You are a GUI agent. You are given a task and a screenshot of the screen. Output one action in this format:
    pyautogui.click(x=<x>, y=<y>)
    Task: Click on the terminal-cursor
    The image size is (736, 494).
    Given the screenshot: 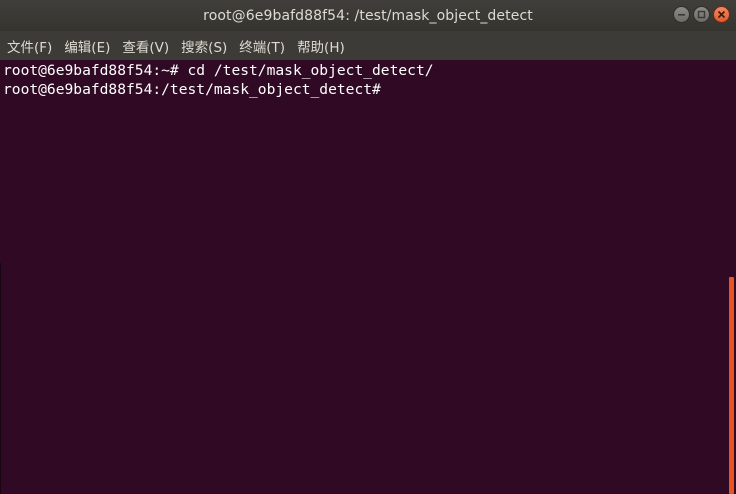 What is the action you would take?
    pyautogui.click(x=385, y=88)
    